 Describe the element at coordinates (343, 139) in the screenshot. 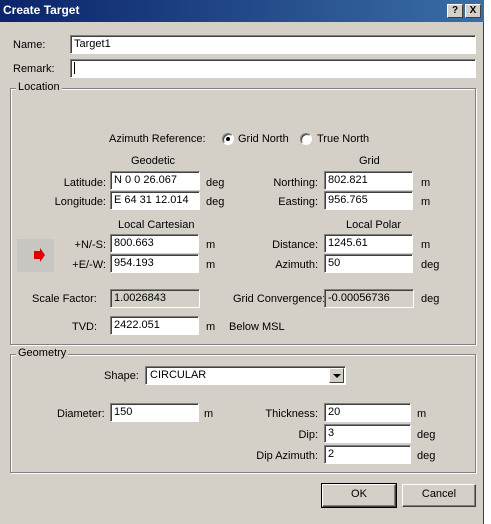

I see `true-north-label: True North` at that location.